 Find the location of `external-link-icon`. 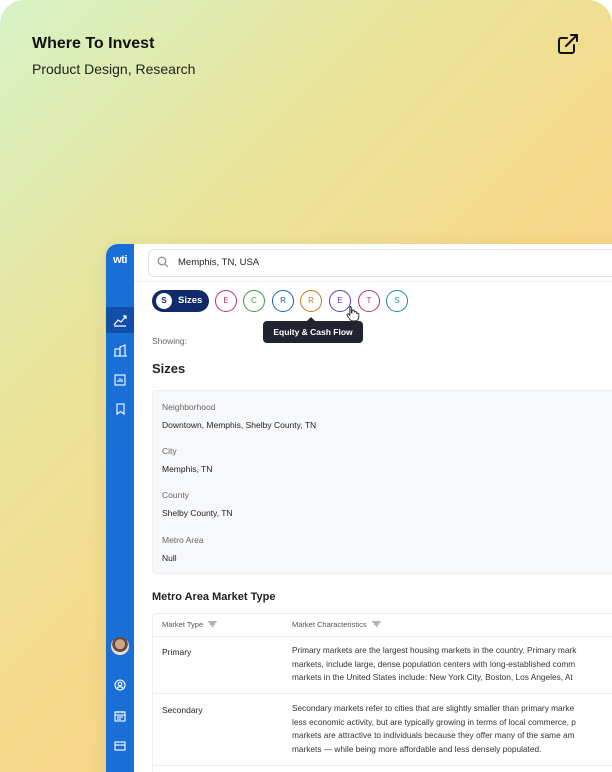

external-link-icon is located at coordinates (568, 44).